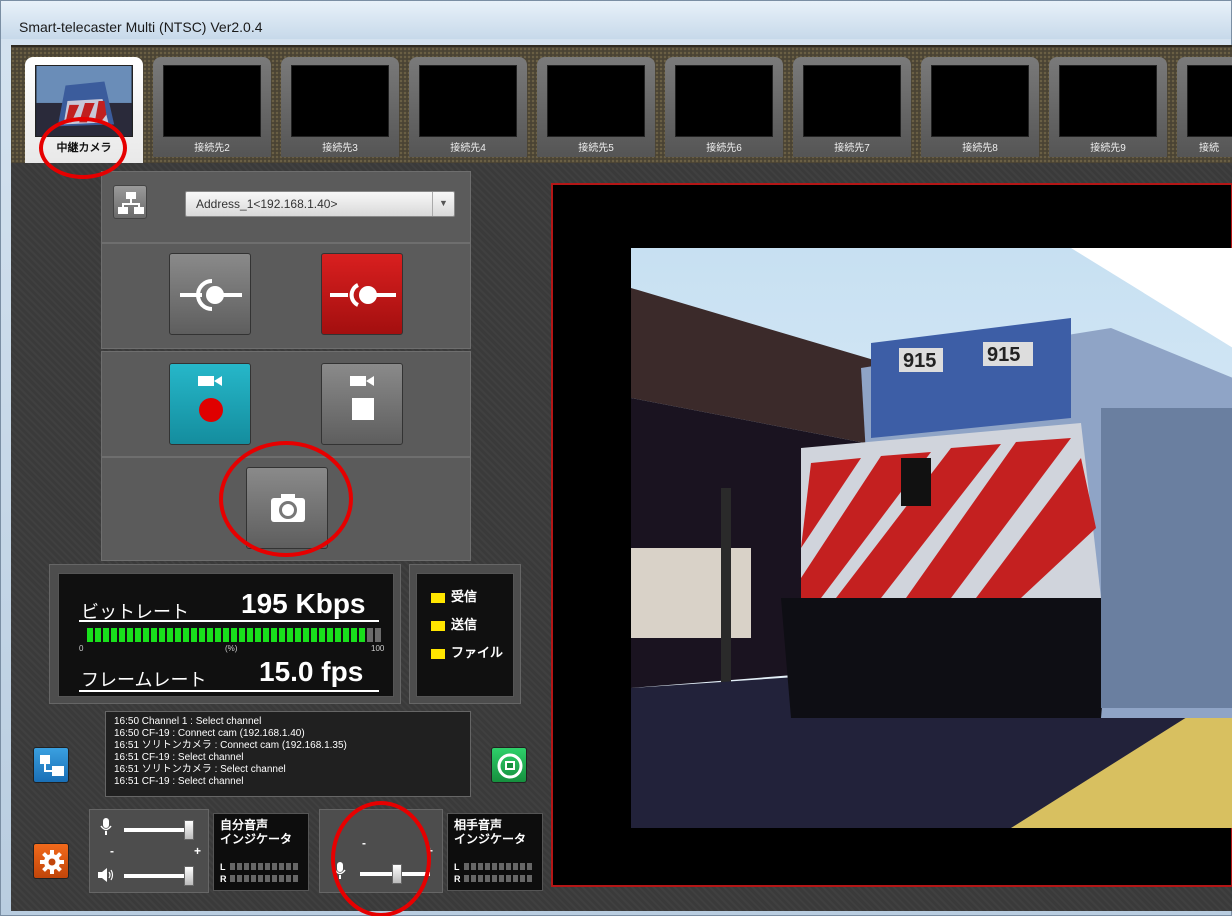  I want to click on stop-record-button, so click(362, 404).